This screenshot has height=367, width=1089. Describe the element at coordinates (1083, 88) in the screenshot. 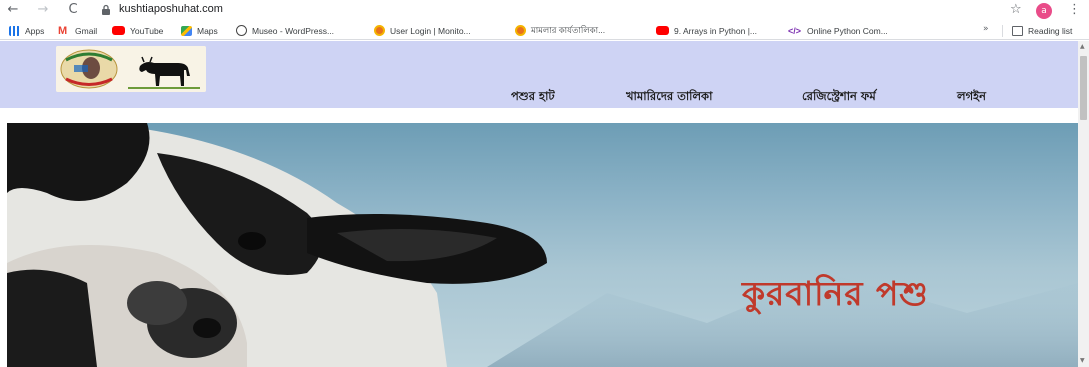

I see `page-scrollbar-thumb` at that location.